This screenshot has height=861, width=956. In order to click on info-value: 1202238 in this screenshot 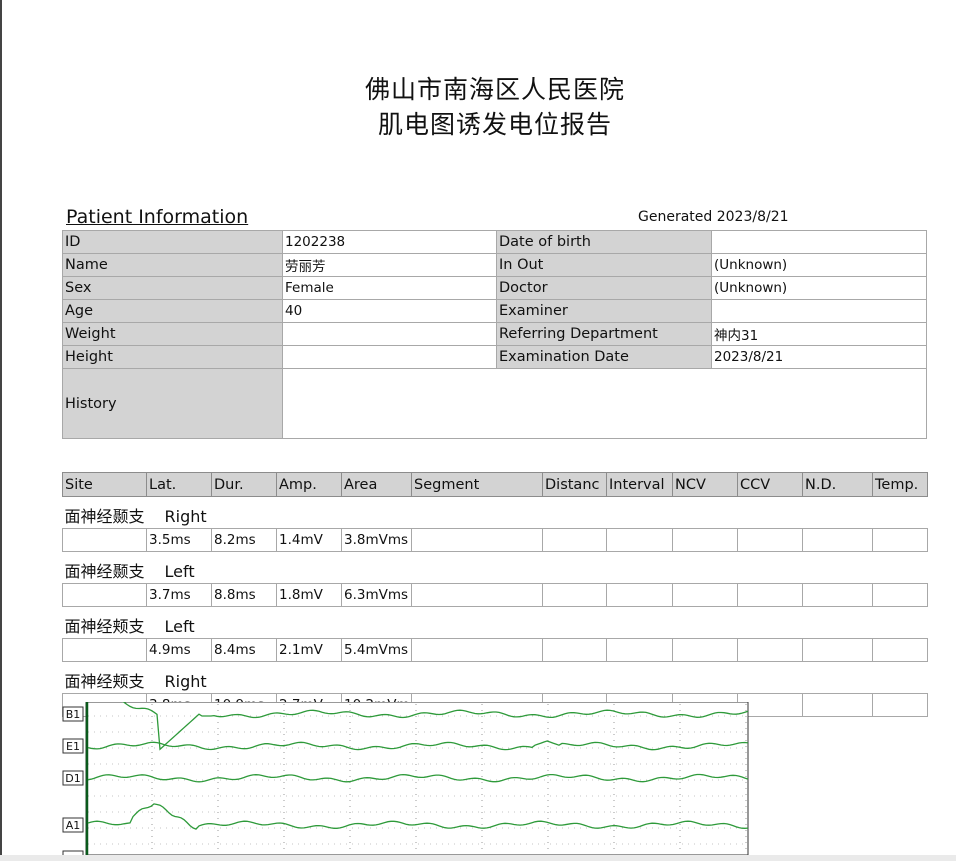, I will do `click(389, 242)`.